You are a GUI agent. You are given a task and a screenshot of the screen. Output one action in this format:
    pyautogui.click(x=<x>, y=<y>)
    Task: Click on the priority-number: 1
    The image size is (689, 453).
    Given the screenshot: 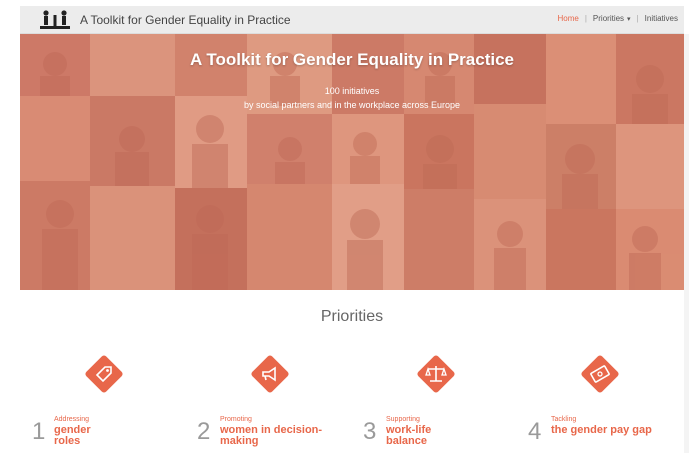 What is the action you would take?
    pyautogui.click(x=39, y=431)
    